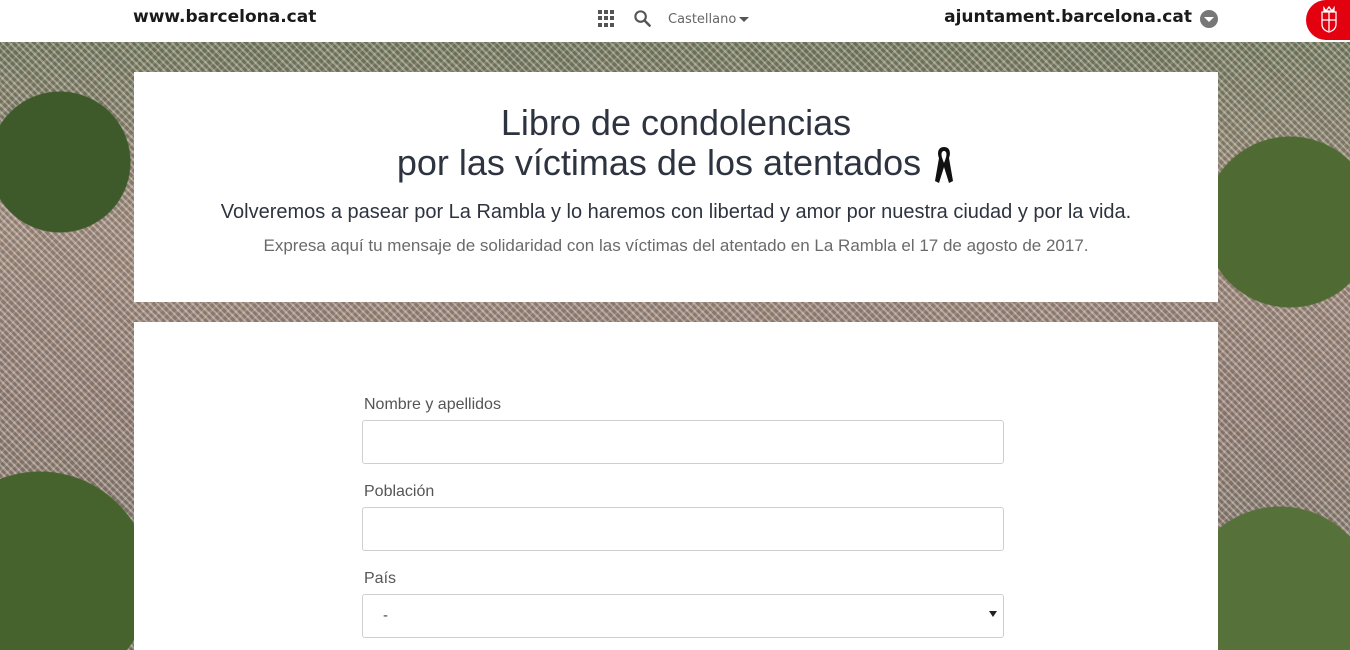 The width and height of the screenshot is (1350, 650). Describe the element at coordinates (659, 162) in the screenshot. I see `title-line-2: por las víctimas de los atentados` at that location.